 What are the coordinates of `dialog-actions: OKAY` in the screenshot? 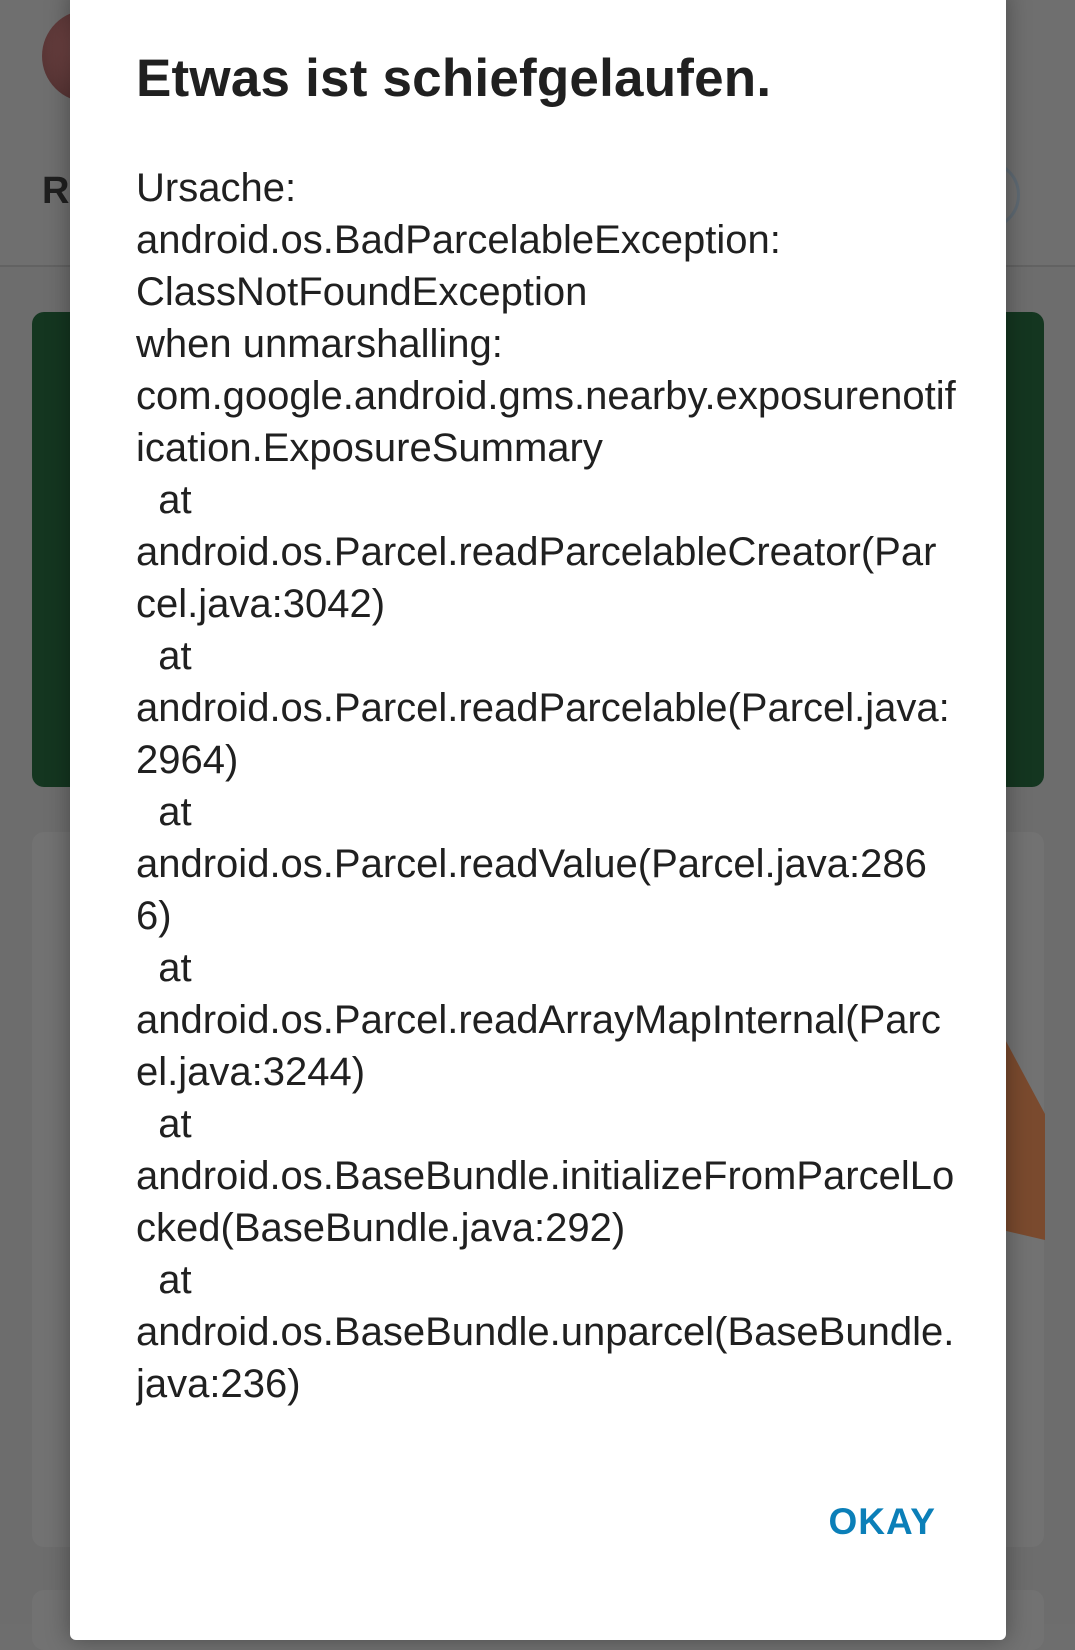 It's located at (882, 1522).